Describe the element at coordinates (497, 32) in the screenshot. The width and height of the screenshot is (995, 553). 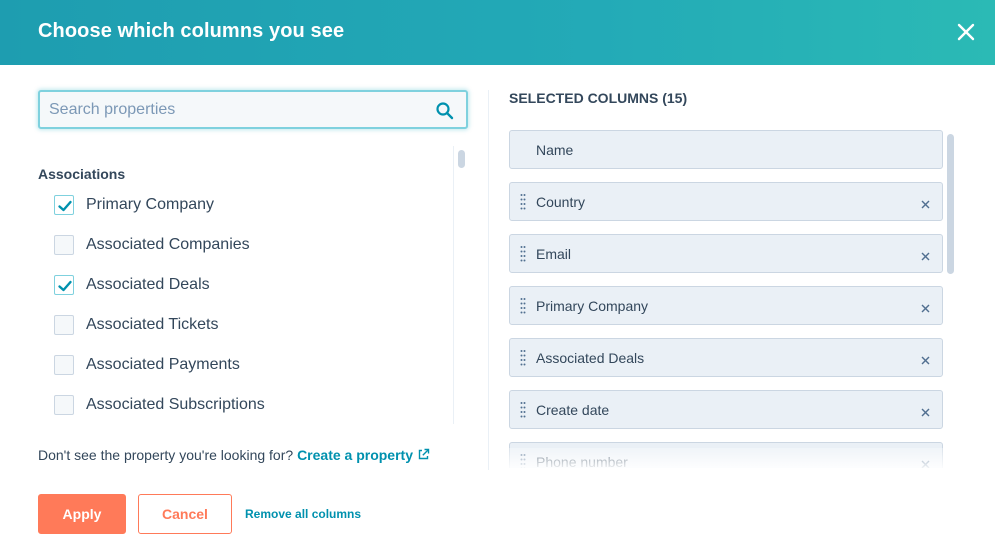
I see `modal-header: Choose which columns you see` at that location.